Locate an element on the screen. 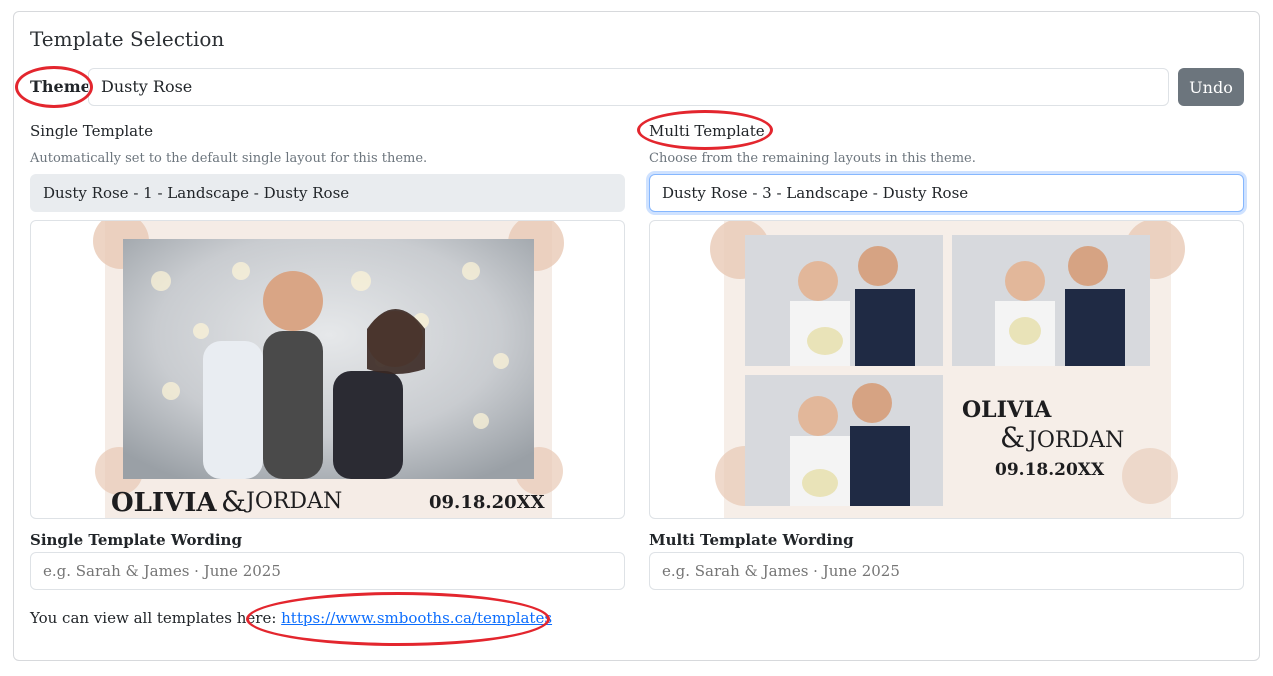 The width and height of the screenshot is (1273, 676). multi-wording-input is located at coordinates (946, 571).